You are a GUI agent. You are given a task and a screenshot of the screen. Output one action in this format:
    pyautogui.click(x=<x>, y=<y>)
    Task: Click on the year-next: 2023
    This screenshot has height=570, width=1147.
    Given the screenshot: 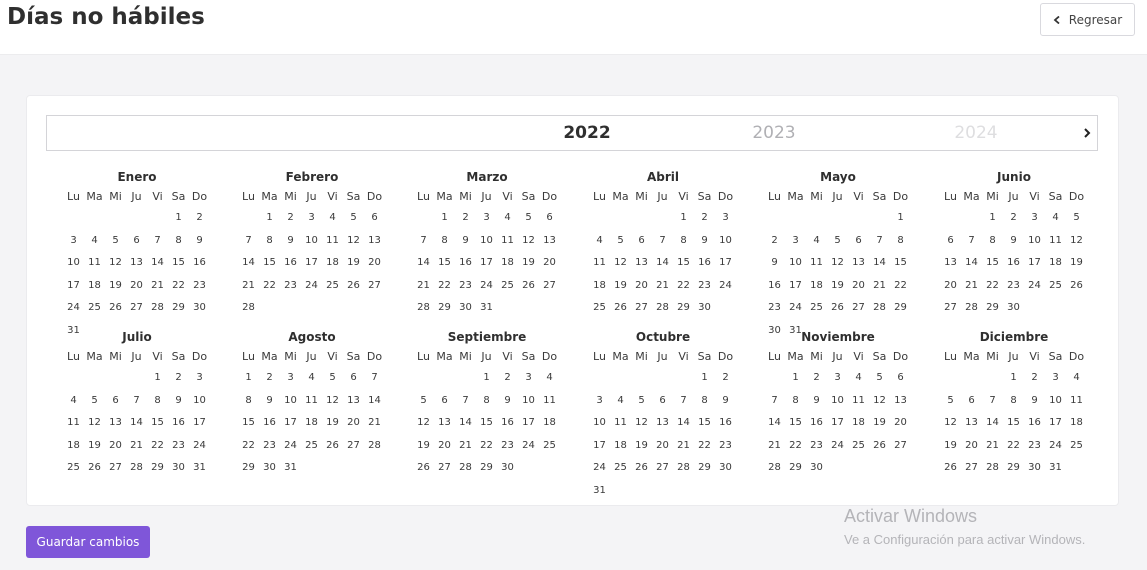 What is the action you would take?
    pyautogui.click(x=774, y=133)
    